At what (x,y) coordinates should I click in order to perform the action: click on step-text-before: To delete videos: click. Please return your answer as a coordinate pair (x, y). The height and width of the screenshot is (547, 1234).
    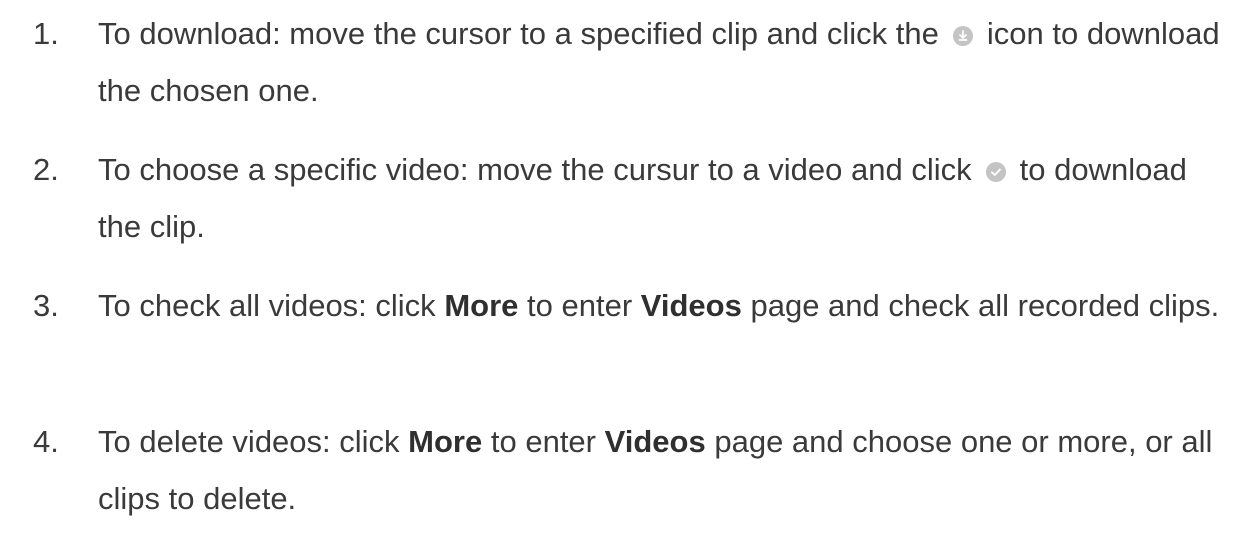
    Looking at the image, I should click on (249, 441).